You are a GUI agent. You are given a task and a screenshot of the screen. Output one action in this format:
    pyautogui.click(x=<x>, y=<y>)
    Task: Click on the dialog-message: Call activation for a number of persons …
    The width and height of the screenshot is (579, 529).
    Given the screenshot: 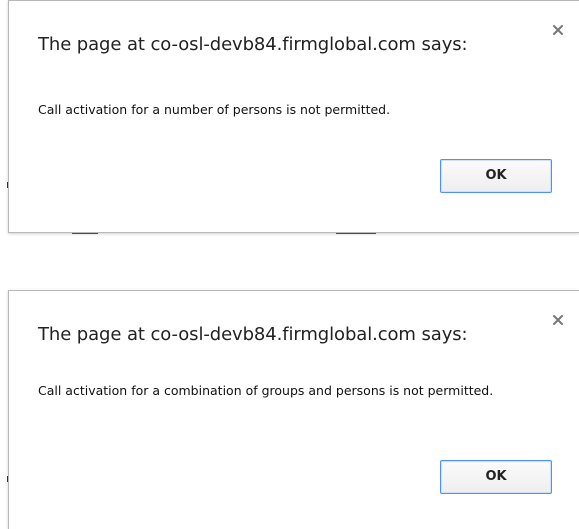 What is the action you would take?
    pyautogui.click(x=214, y=109)
    